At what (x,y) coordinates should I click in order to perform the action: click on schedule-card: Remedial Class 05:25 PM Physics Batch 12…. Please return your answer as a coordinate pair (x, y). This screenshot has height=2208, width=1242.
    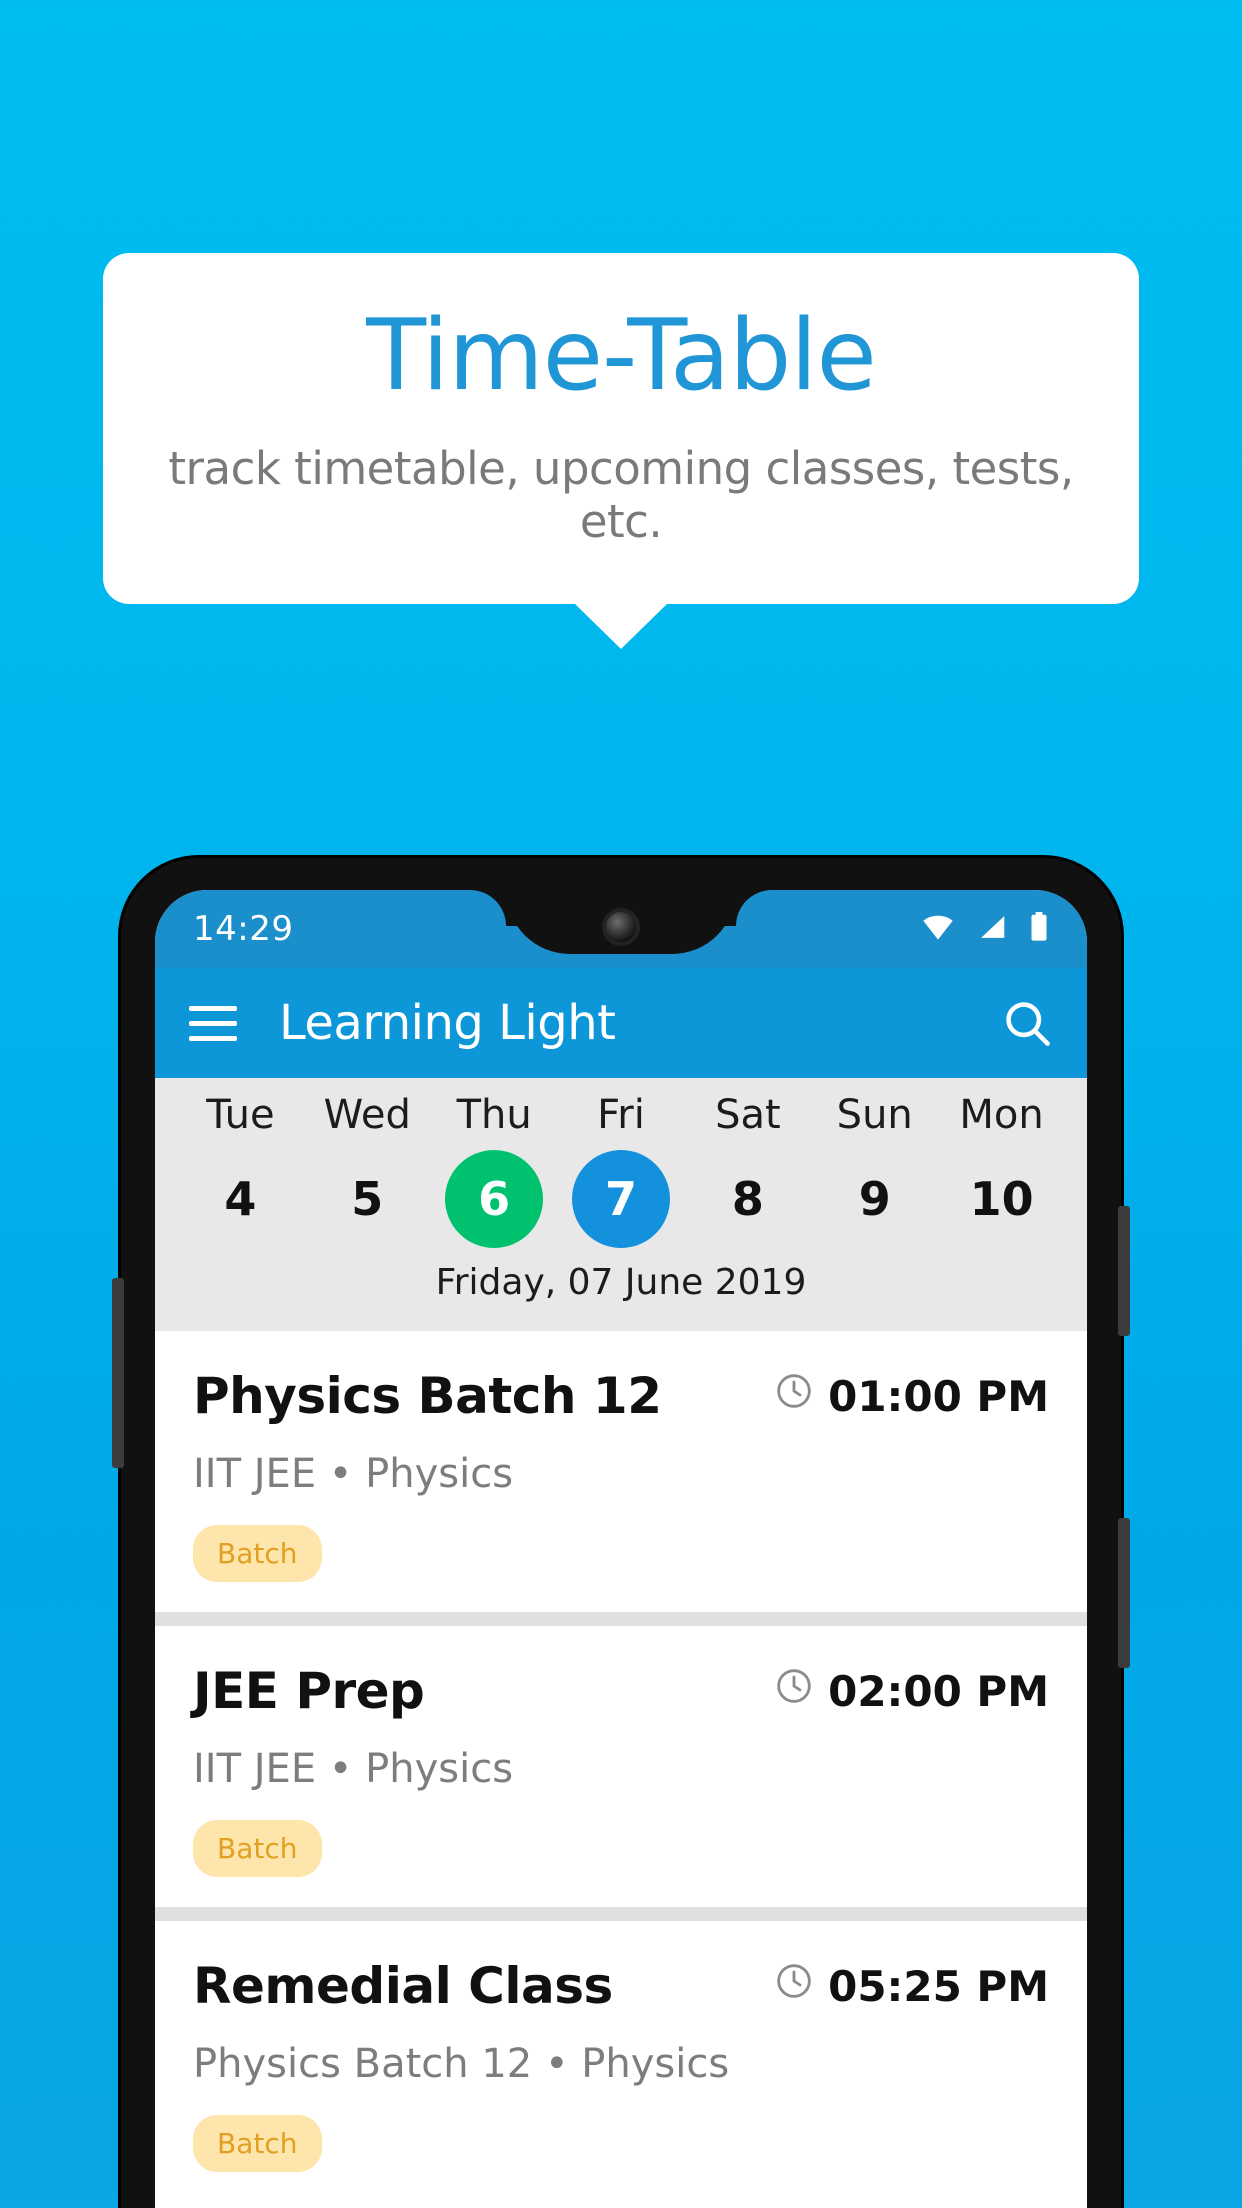
    Looking at the image, I should click on (621, 2061).